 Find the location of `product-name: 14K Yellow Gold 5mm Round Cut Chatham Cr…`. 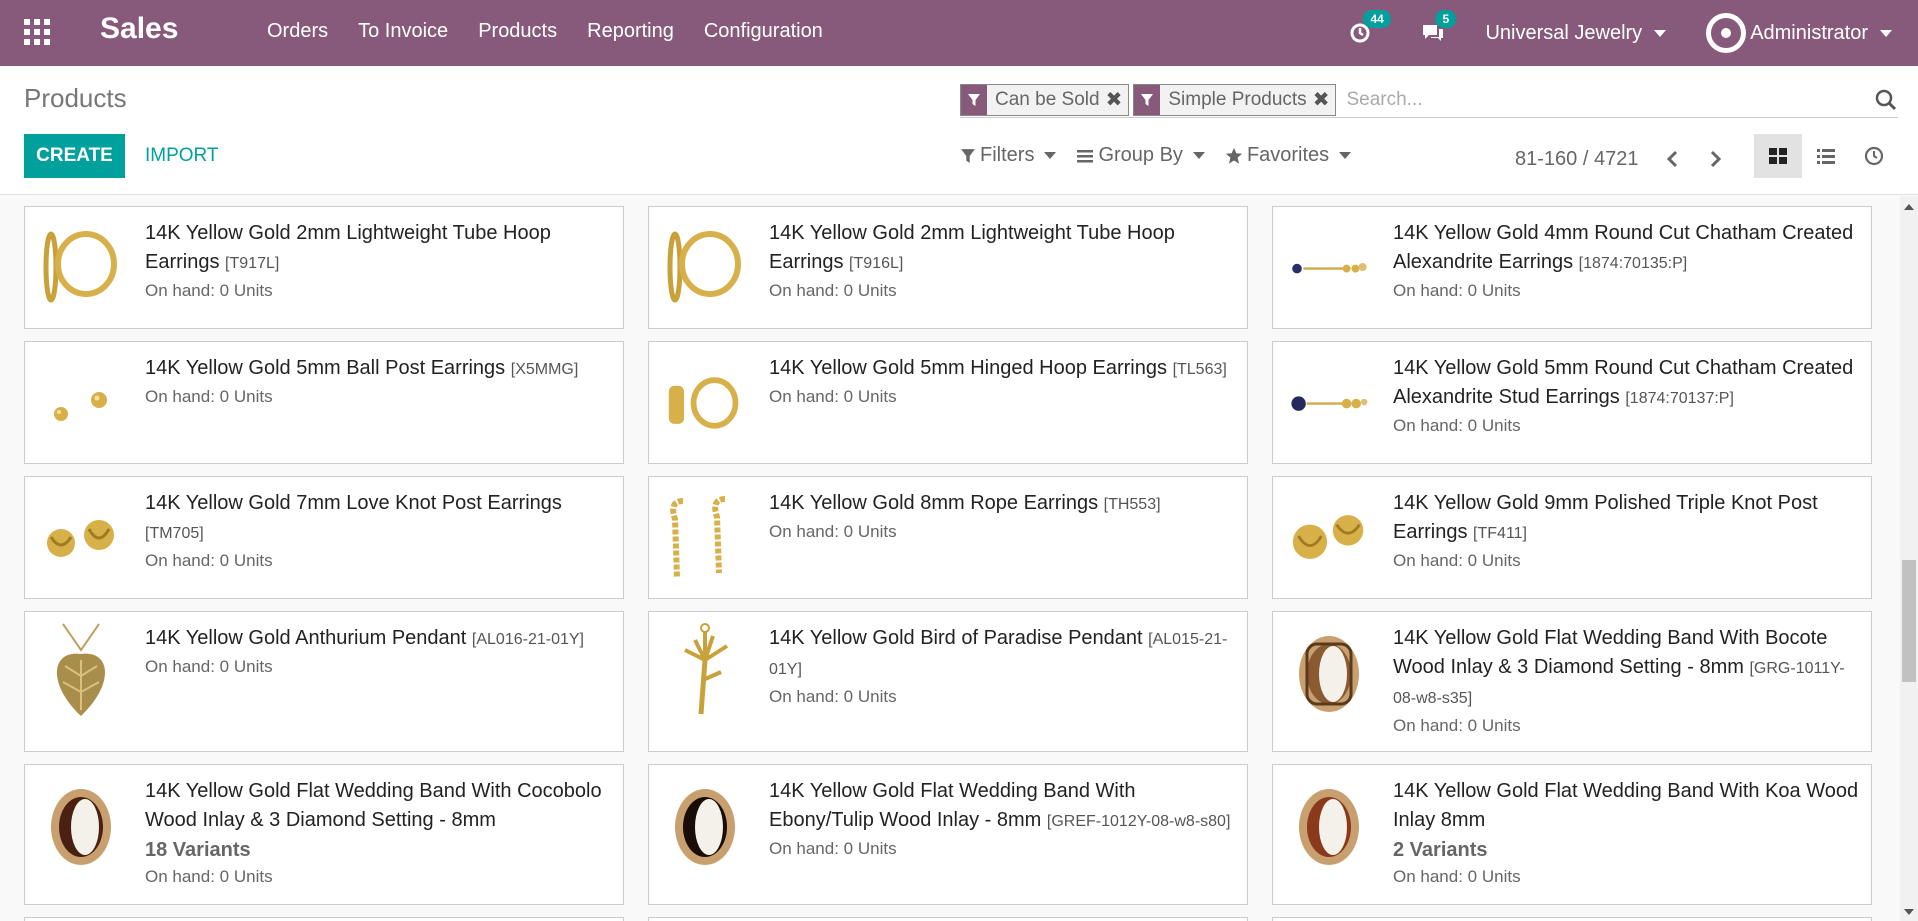

product-name: 14K Yellow Gold 5mm Round Cut Chatham Cr… is located at coordinates (1623, 382).